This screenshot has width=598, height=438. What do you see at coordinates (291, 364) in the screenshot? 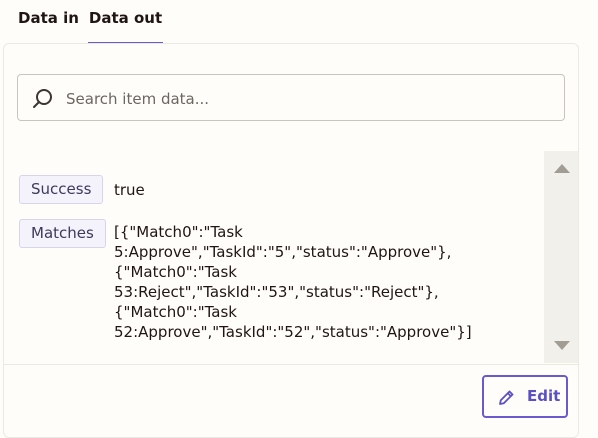
I see `footer-divider` at bounding box center [291, 364].